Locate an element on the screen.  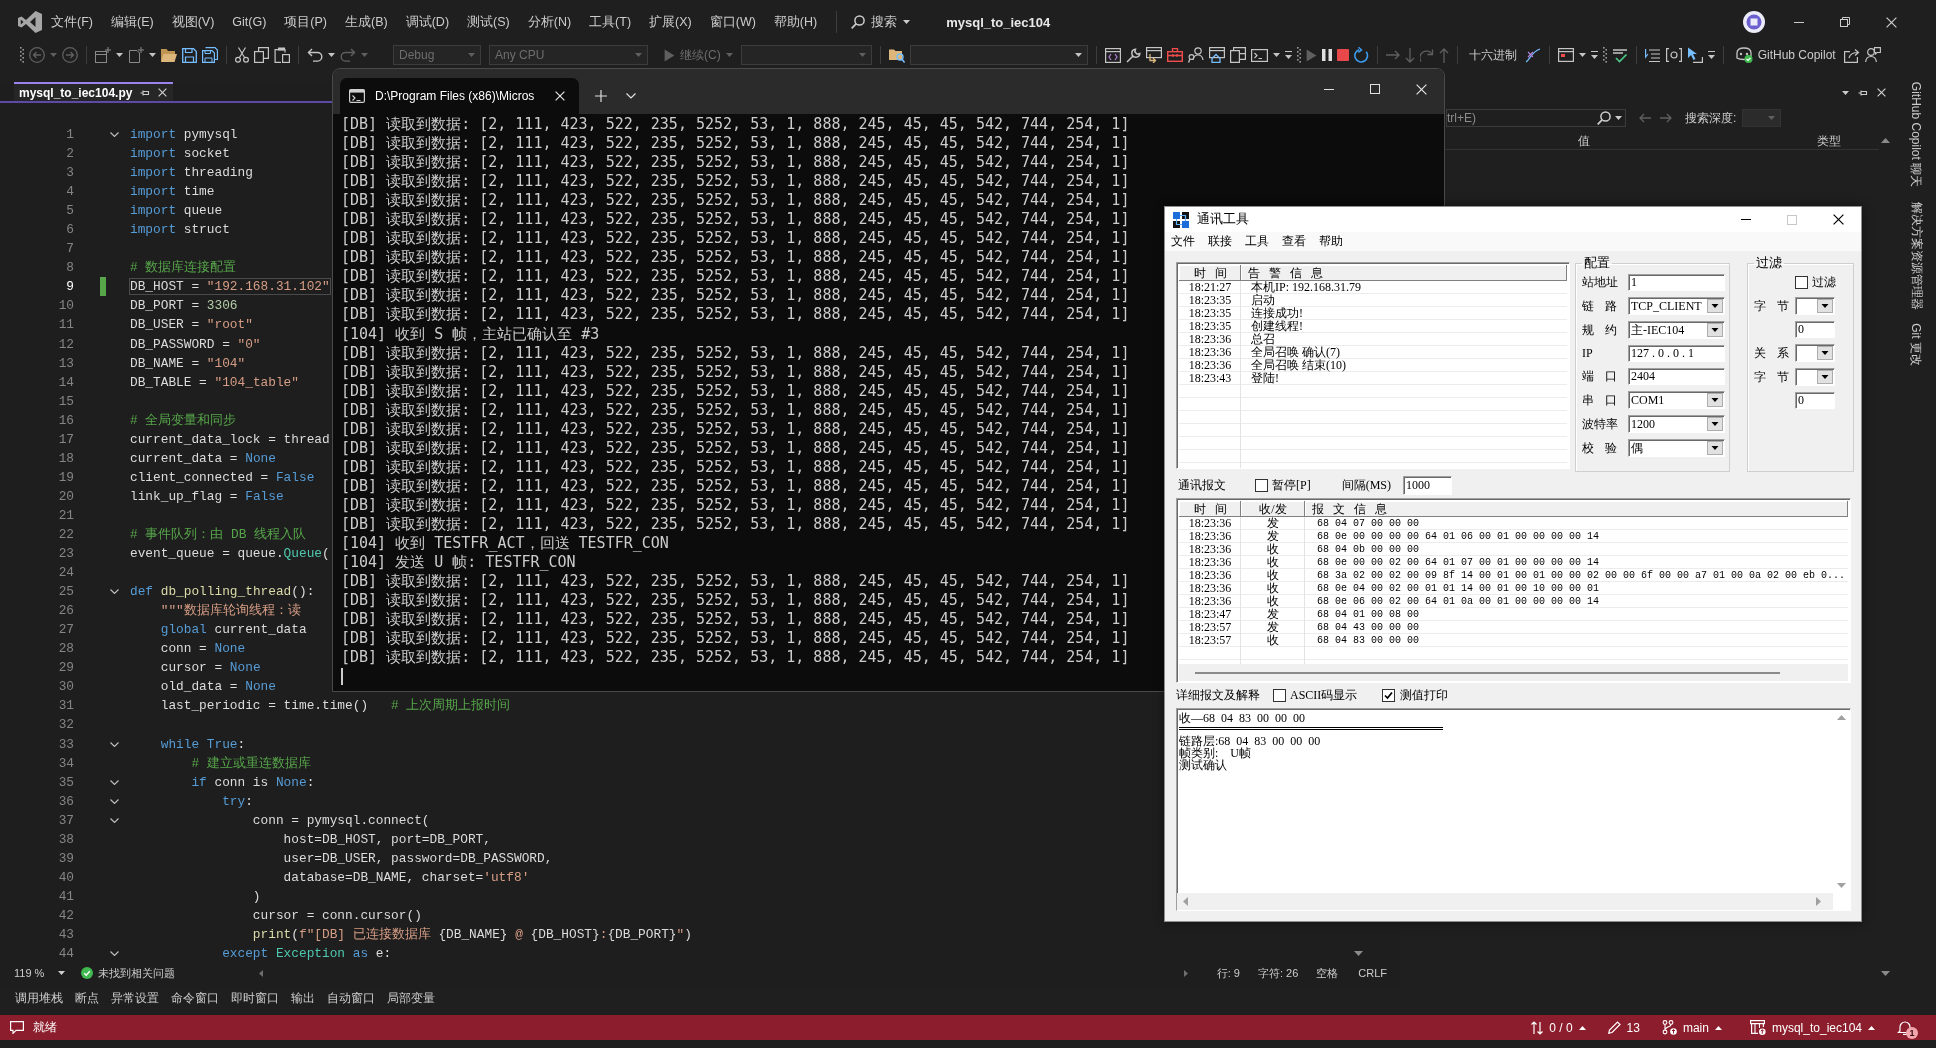
menu-item: 生成(B) is located at coordinates (366, 22).